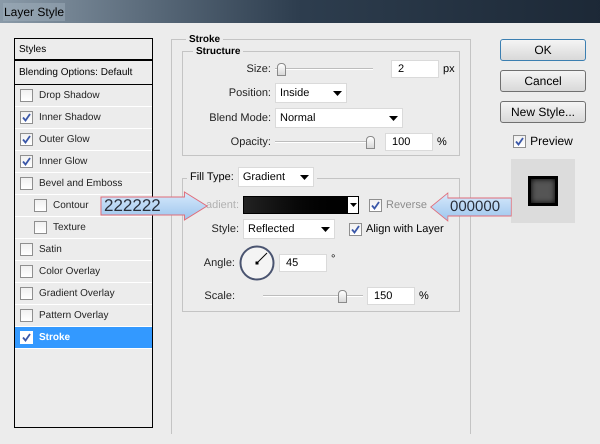 The image size is (600, 444). What do you see at coordinates (406, 205) in the screenshot?
I see `checkbox-label: Reverse` at bounding box center [406, 205].